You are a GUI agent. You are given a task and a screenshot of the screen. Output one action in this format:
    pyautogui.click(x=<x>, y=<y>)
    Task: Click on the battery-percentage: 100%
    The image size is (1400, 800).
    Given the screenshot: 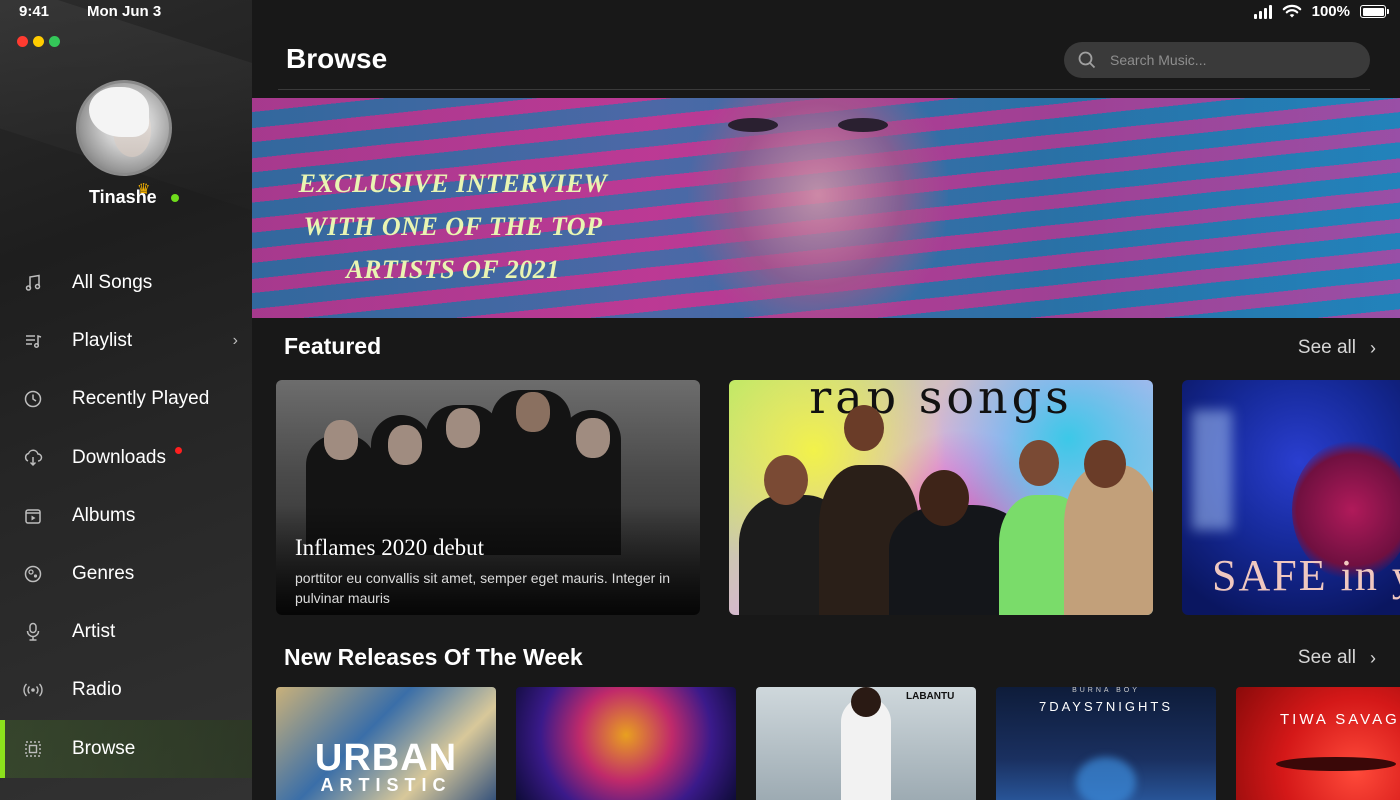 What is the action you would take?
    pyautogui.click(x=1330, y=11)
    